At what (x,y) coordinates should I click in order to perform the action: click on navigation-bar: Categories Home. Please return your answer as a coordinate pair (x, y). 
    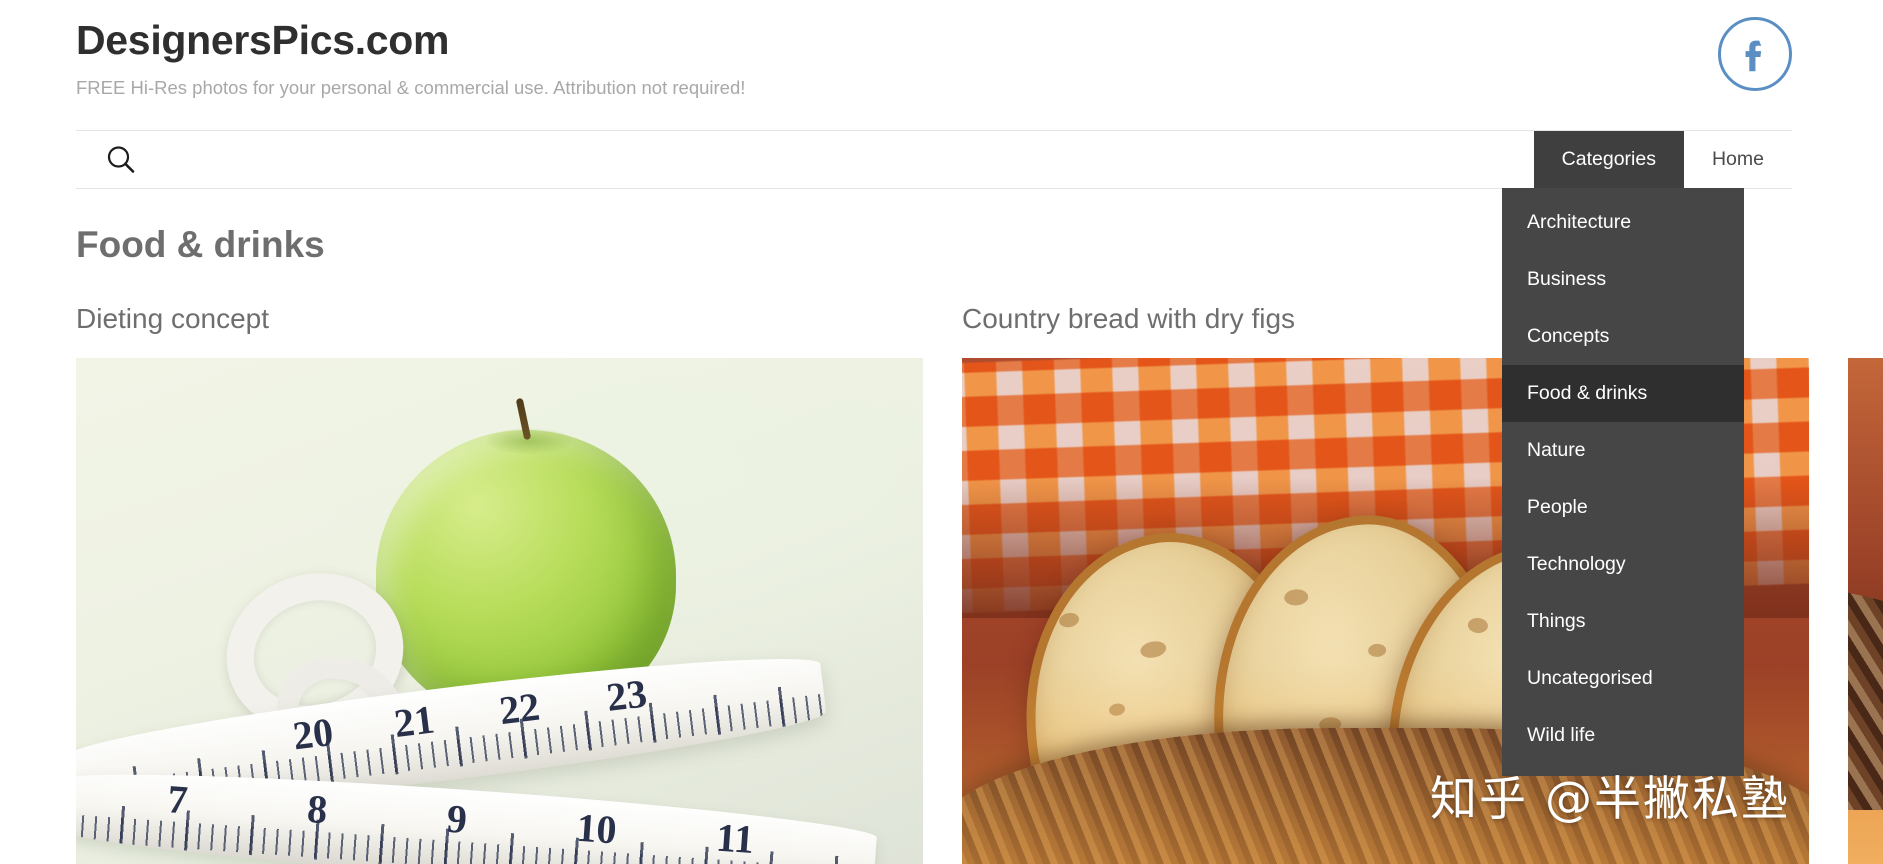
    Looking at the image, I should click on (934, 159).